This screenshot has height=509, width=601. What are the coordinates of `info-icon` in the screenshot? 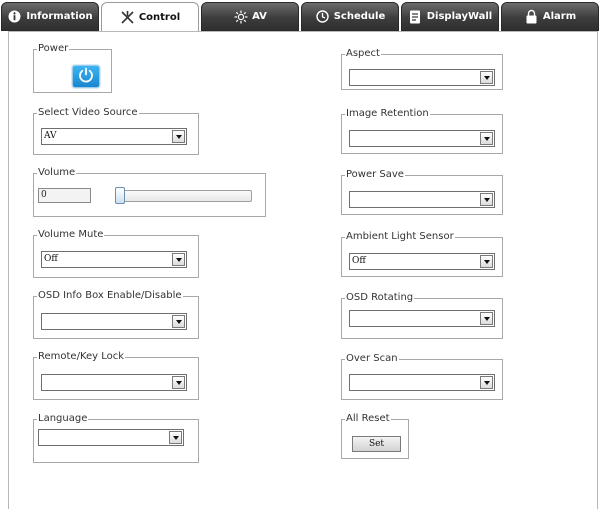 It's located at (14, 16).